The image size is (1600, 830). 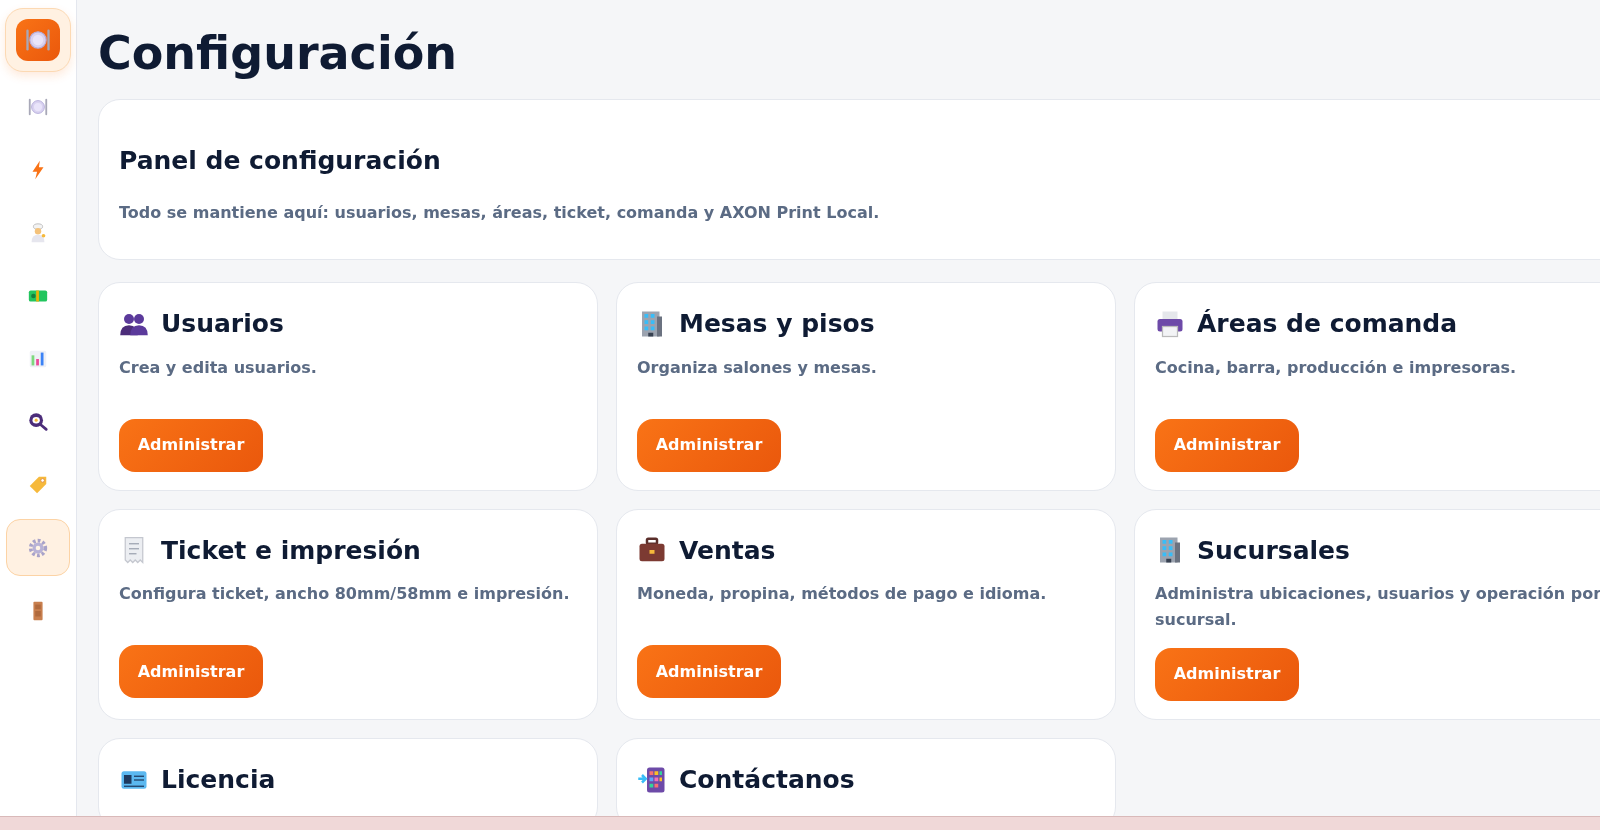 What do you see at coordinates (757, 367) in the screenshot?
I see `card-description: Organiza salones y mesas.` at bounding box center [757, 367].